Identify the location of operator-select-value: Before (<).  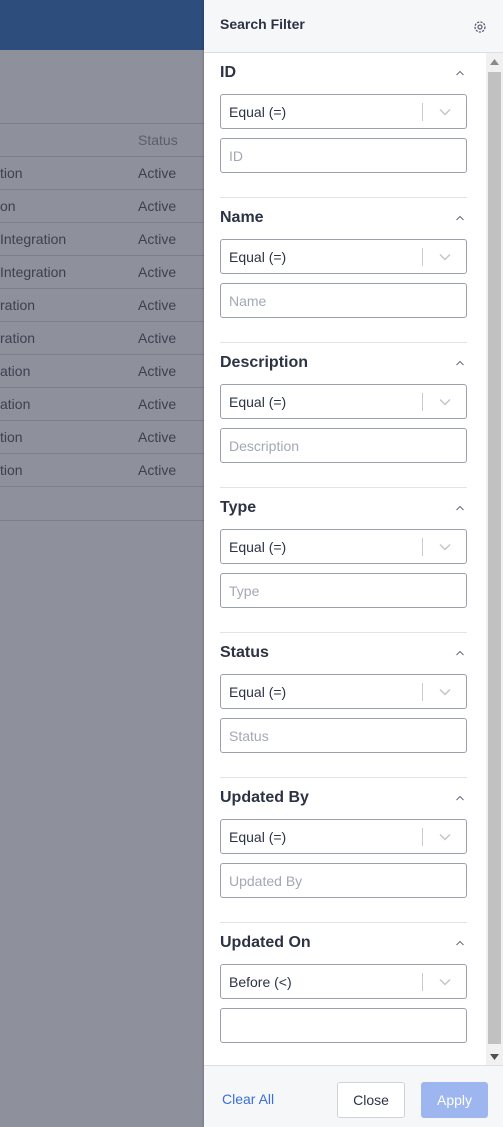
(260, 981).